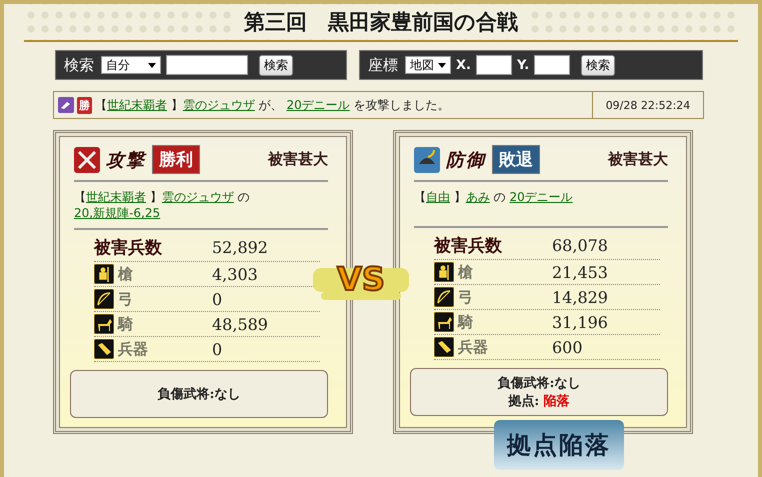  I want to click on win-badge: 勝, so click(84, 105).